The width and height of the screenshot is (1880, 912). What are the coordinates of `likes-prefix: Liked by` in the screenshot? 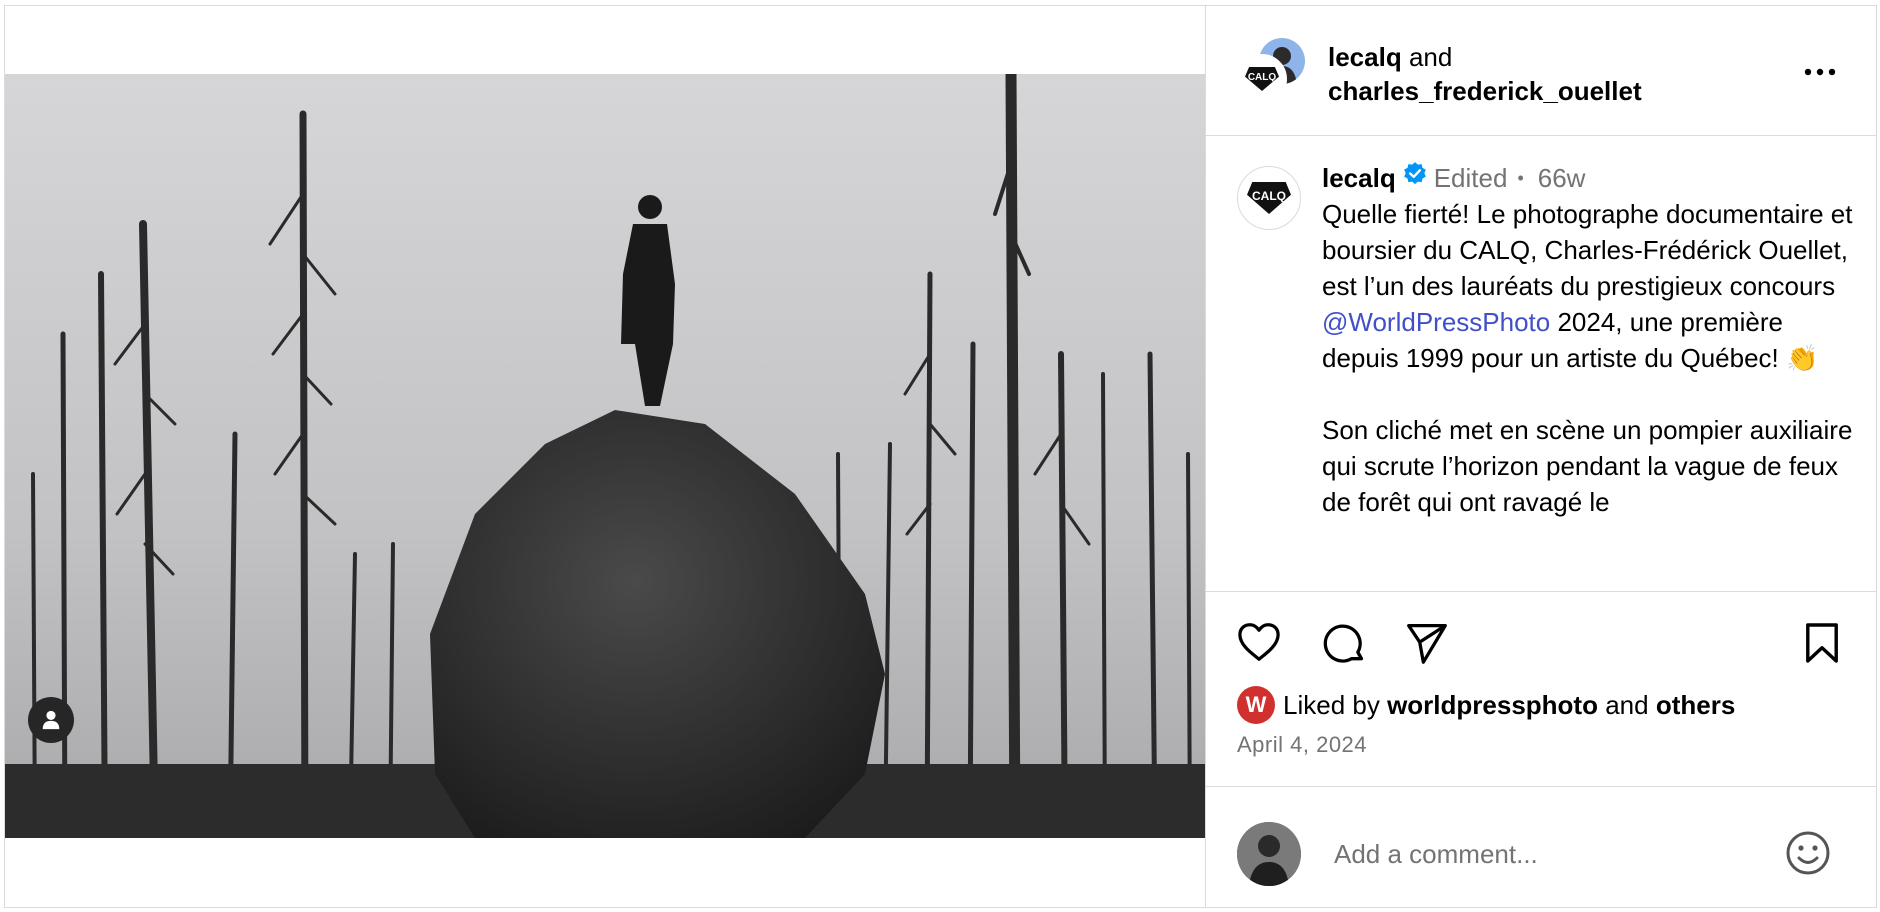 It's located at (1335, 704).